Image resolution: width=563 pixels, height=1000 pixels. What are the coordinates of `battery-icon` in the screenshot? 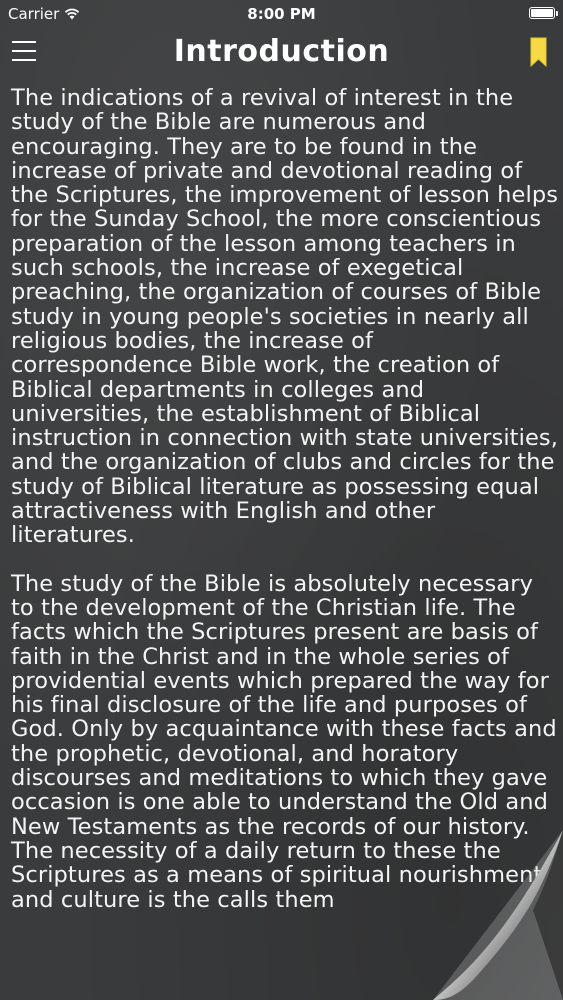 It's located at (543, 13).